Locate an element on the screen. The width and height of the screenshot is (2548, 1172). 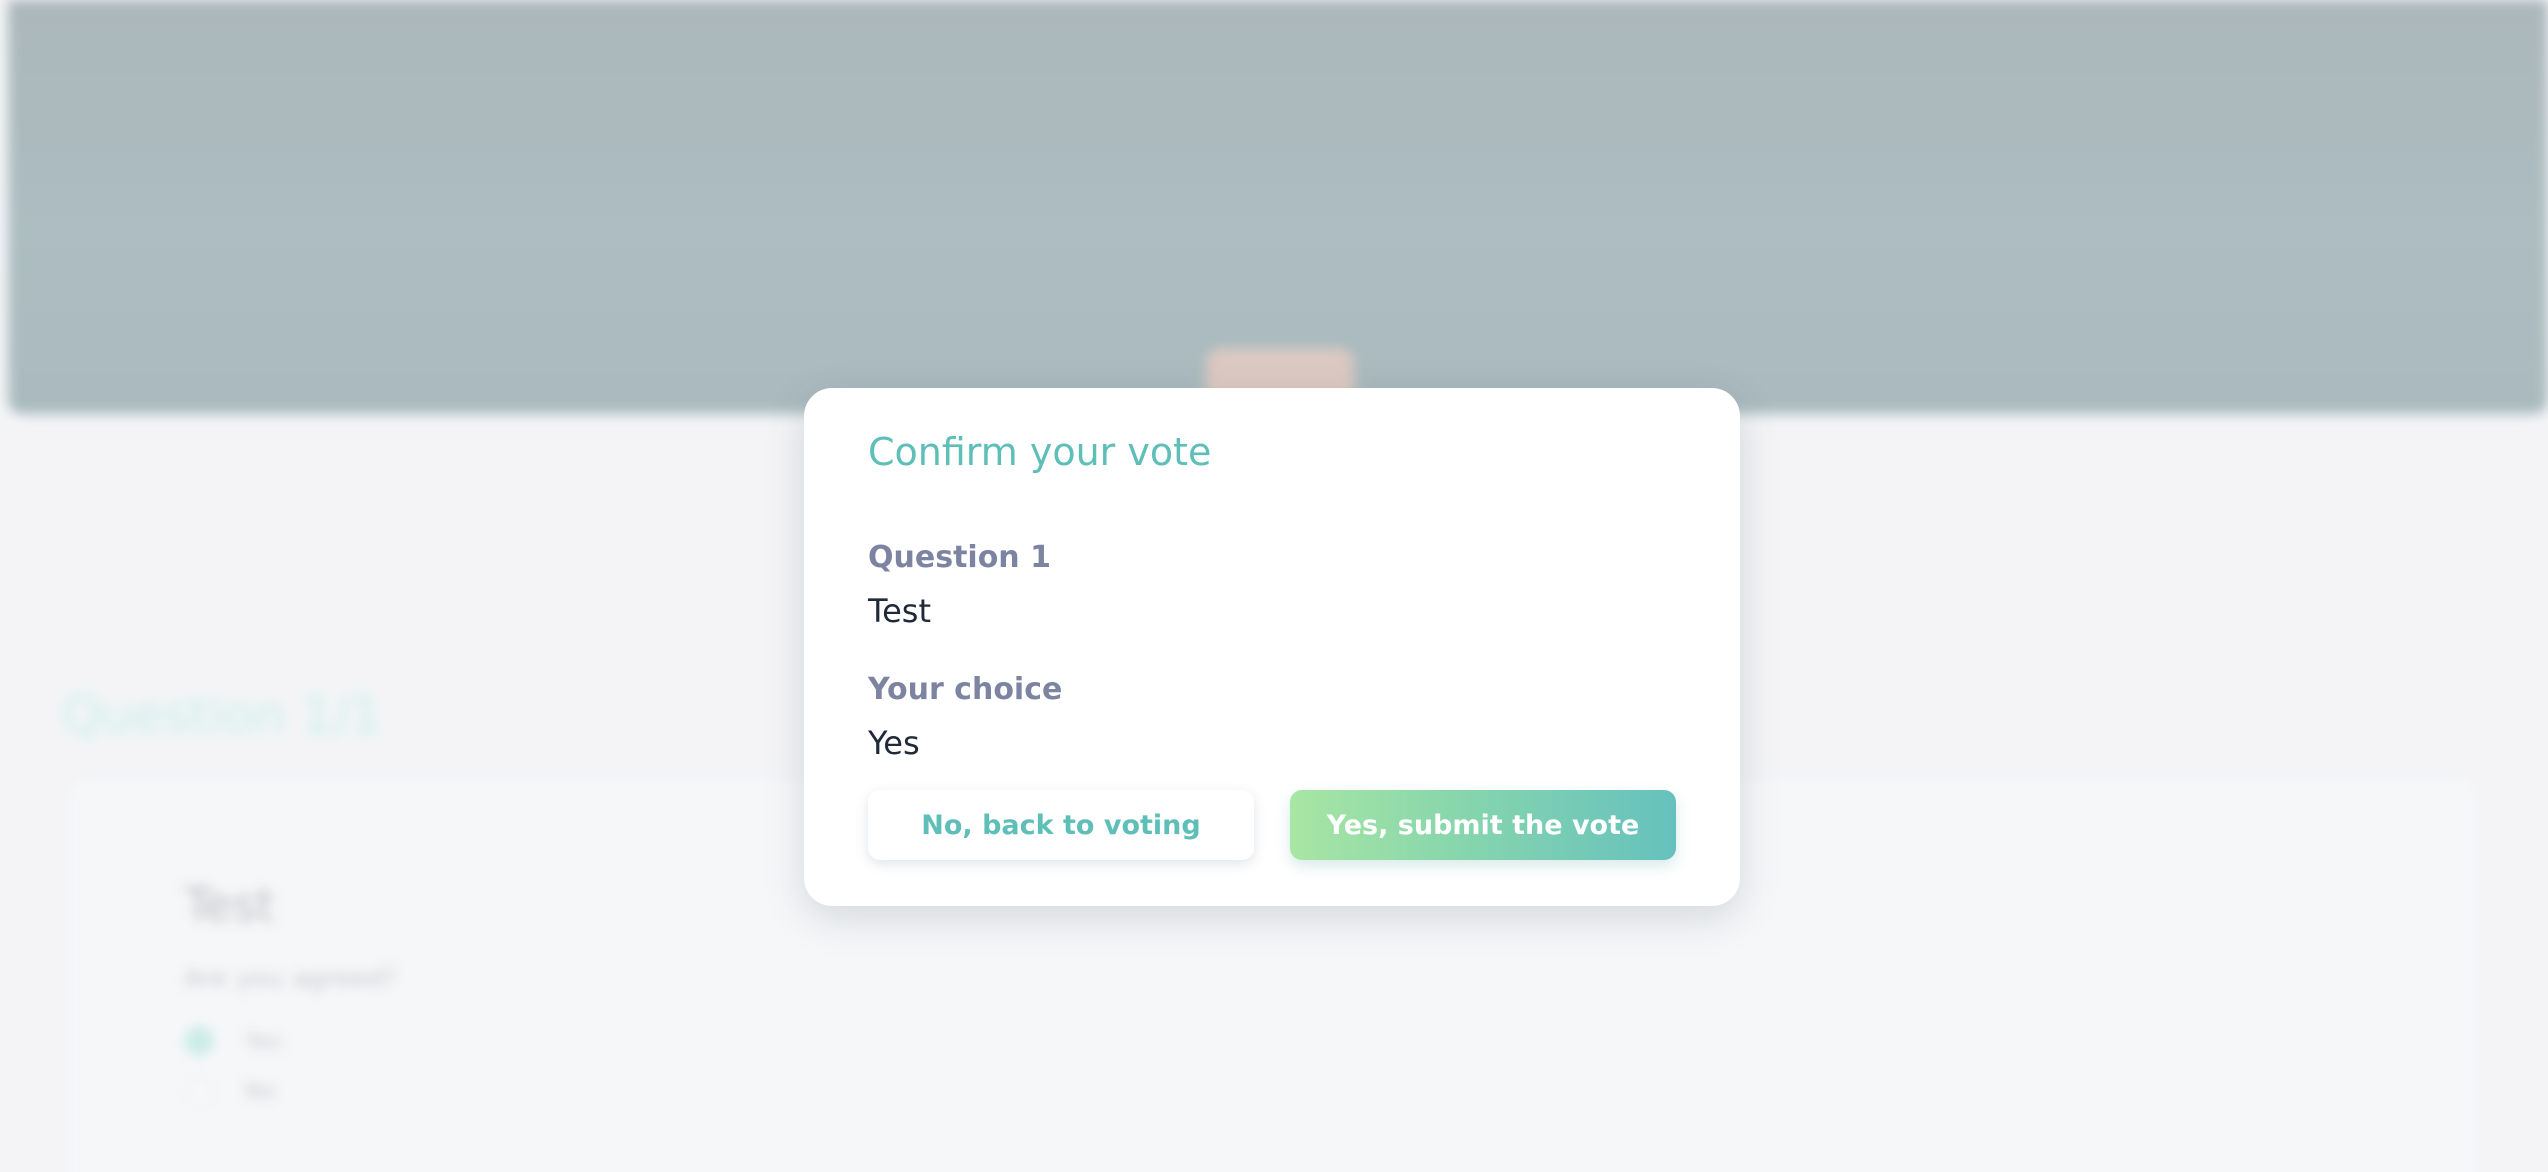
question-label: Question 1 is located at coordinates (959, 557).